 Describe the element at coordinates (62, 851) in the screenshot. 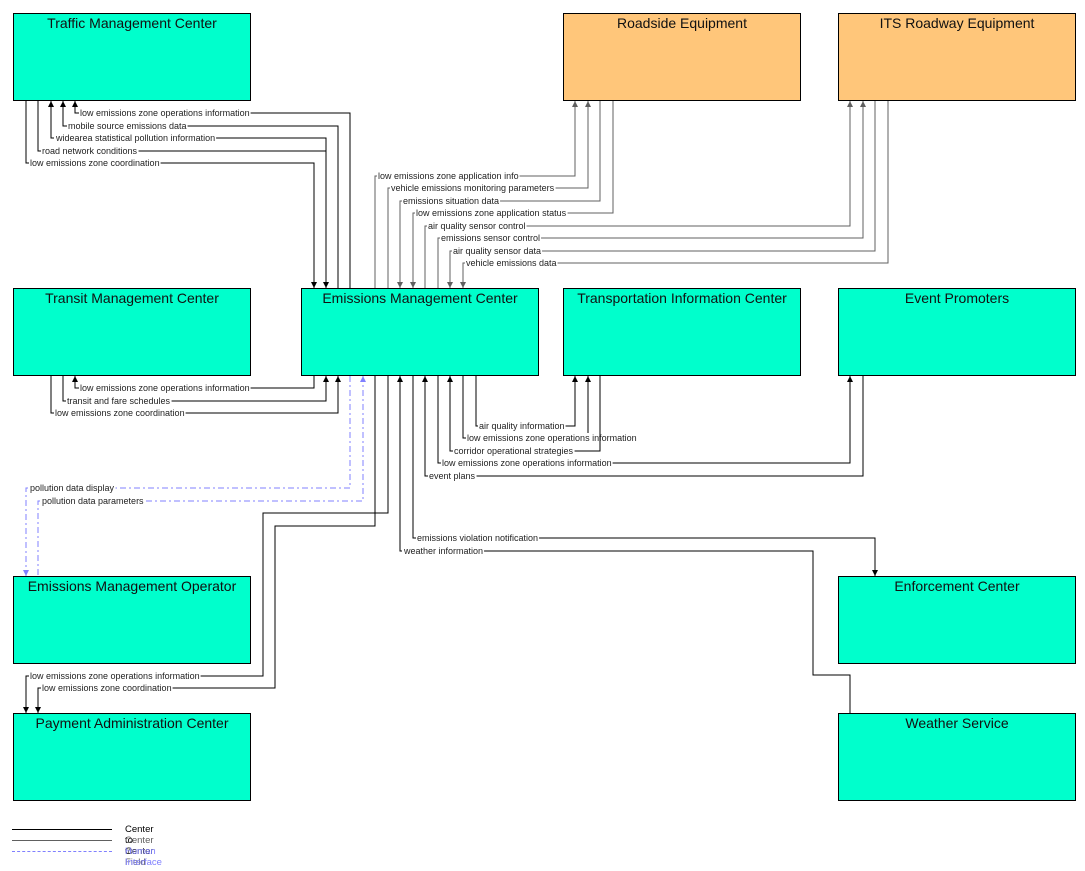

I see `legend-line-human-interface` at that location.